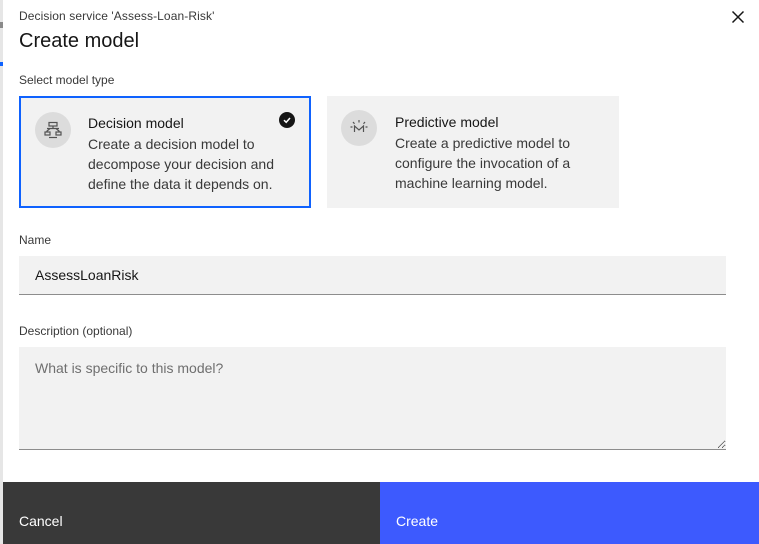 The width and height of the screenshot is (759, 544). I want to click on name-input, so click(372, 275).